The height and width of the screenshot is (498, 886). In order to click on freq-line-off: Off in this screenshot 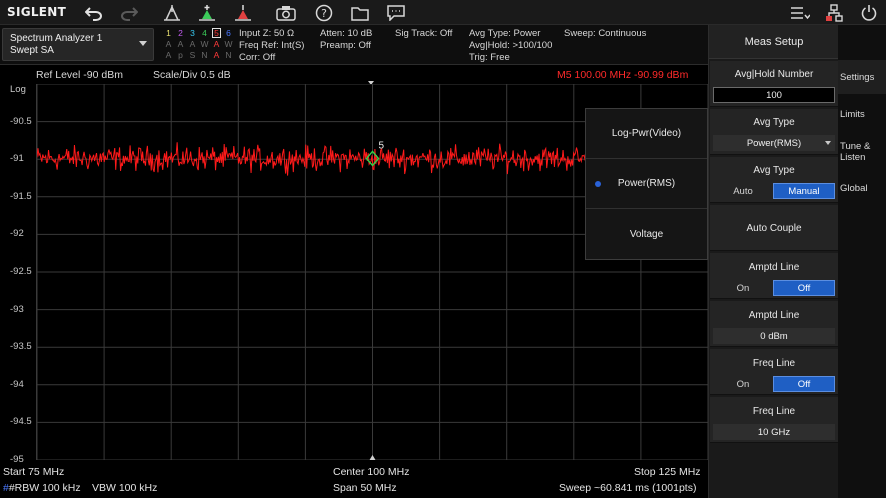, I will do `click(804, 384)`.